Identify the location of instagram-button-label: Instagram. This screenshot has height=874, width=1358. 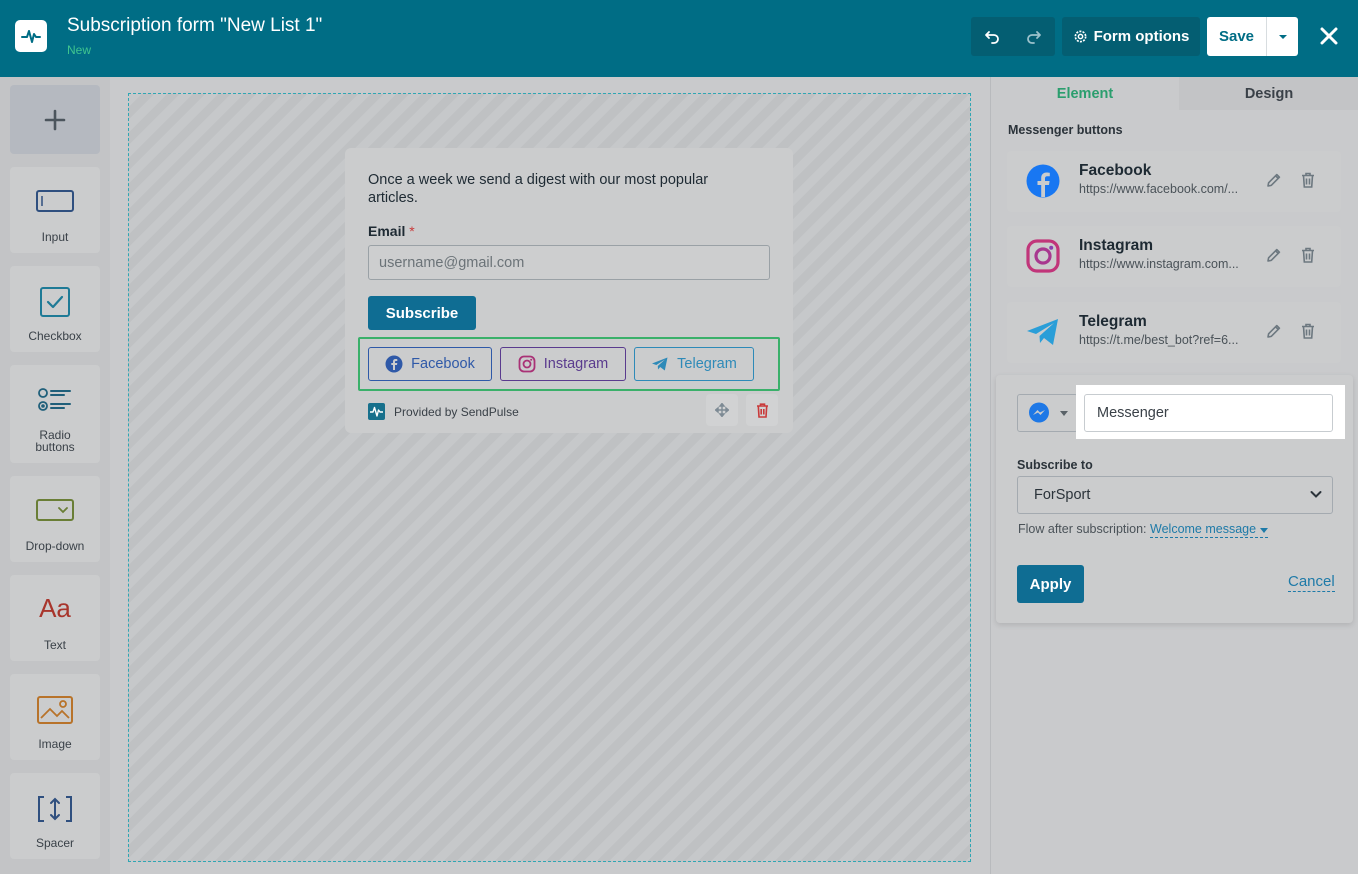
(576, 364).